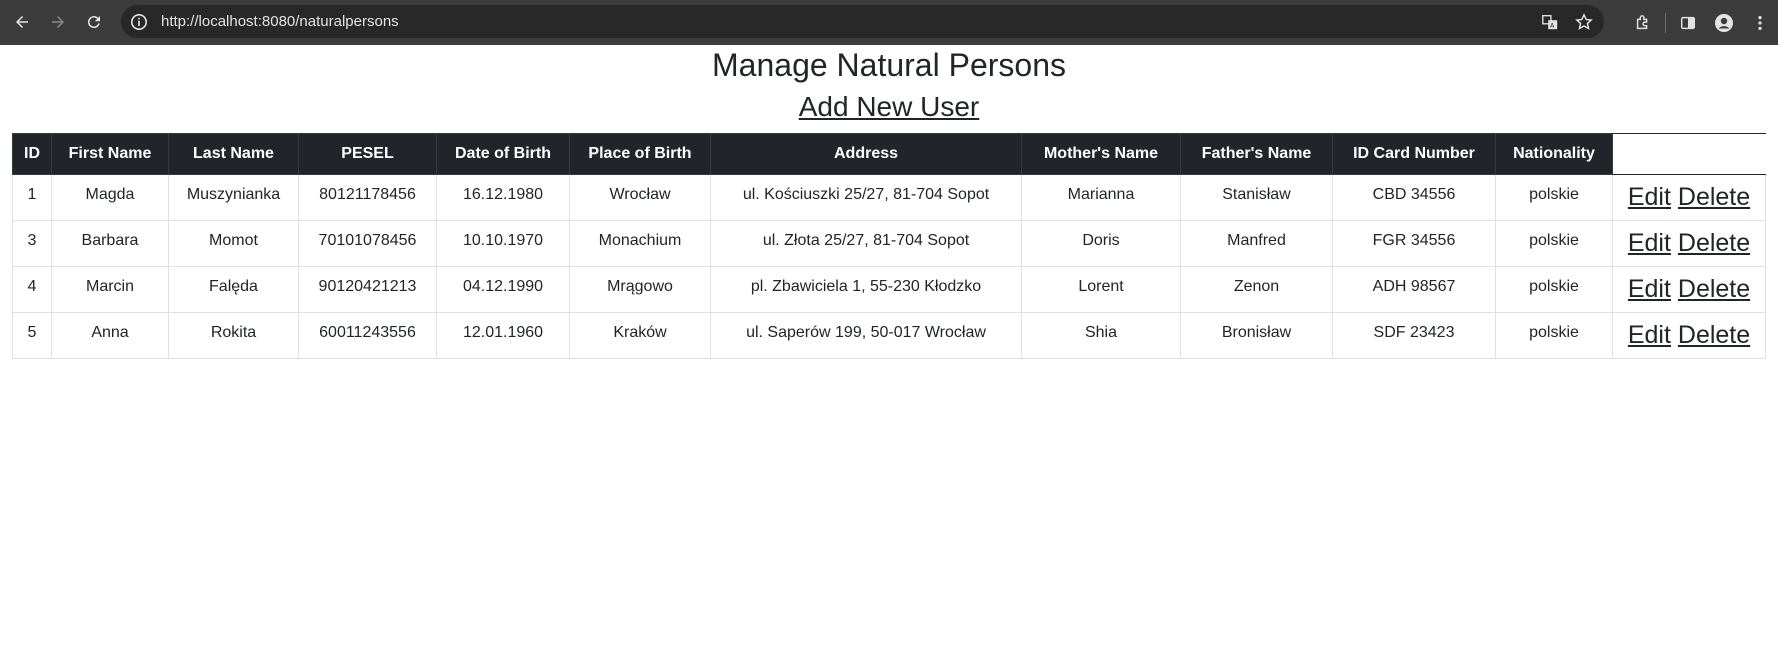 The width and height of the screenshot is (1778, 670). Describe the element at coordinates (1760, 23) in the screenshot. I see `menu-kebab-icon` at that location.